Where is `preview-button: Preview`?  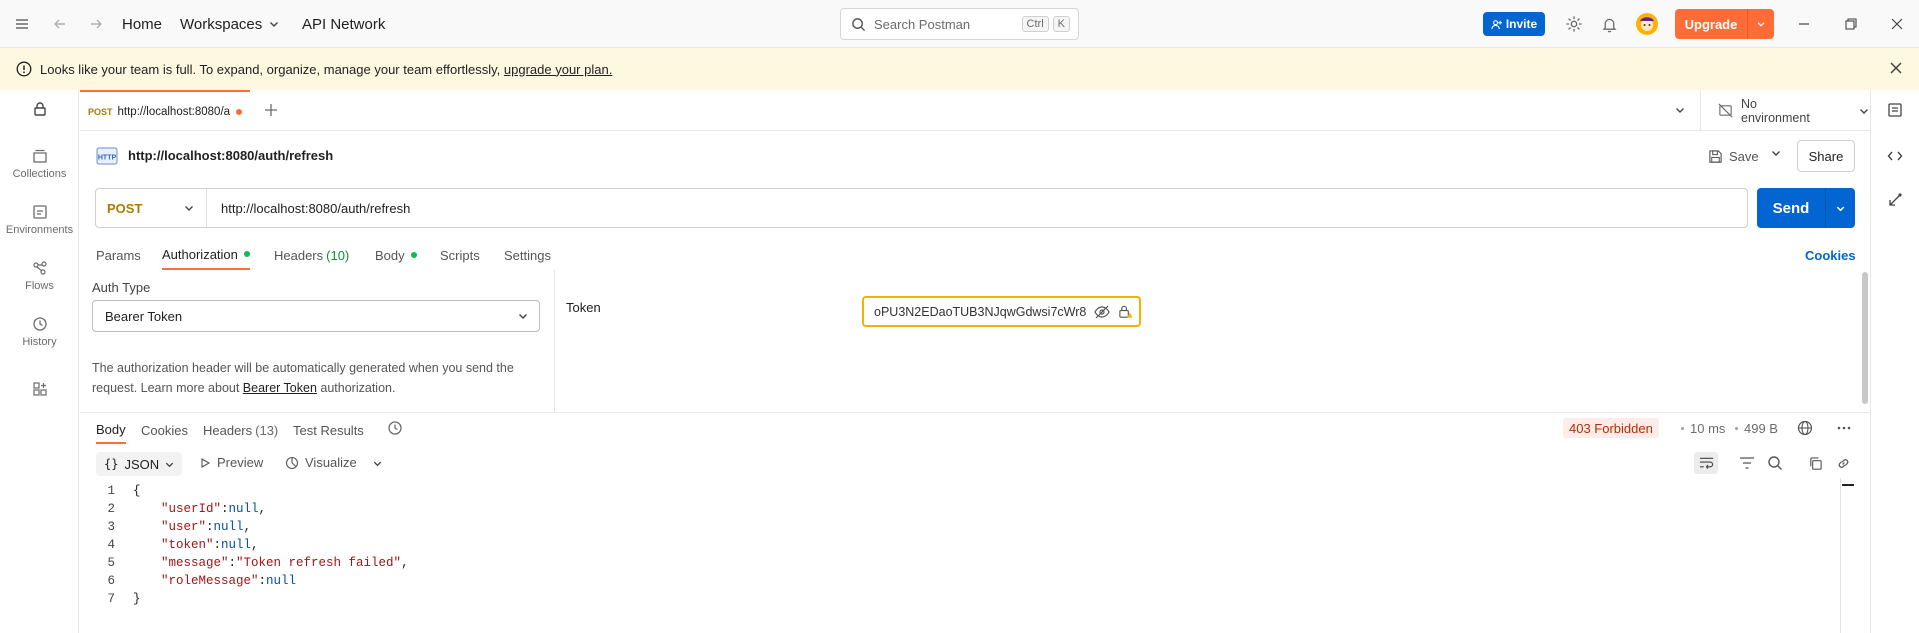
preview-button: Preview is located at coordinates (231, 462).